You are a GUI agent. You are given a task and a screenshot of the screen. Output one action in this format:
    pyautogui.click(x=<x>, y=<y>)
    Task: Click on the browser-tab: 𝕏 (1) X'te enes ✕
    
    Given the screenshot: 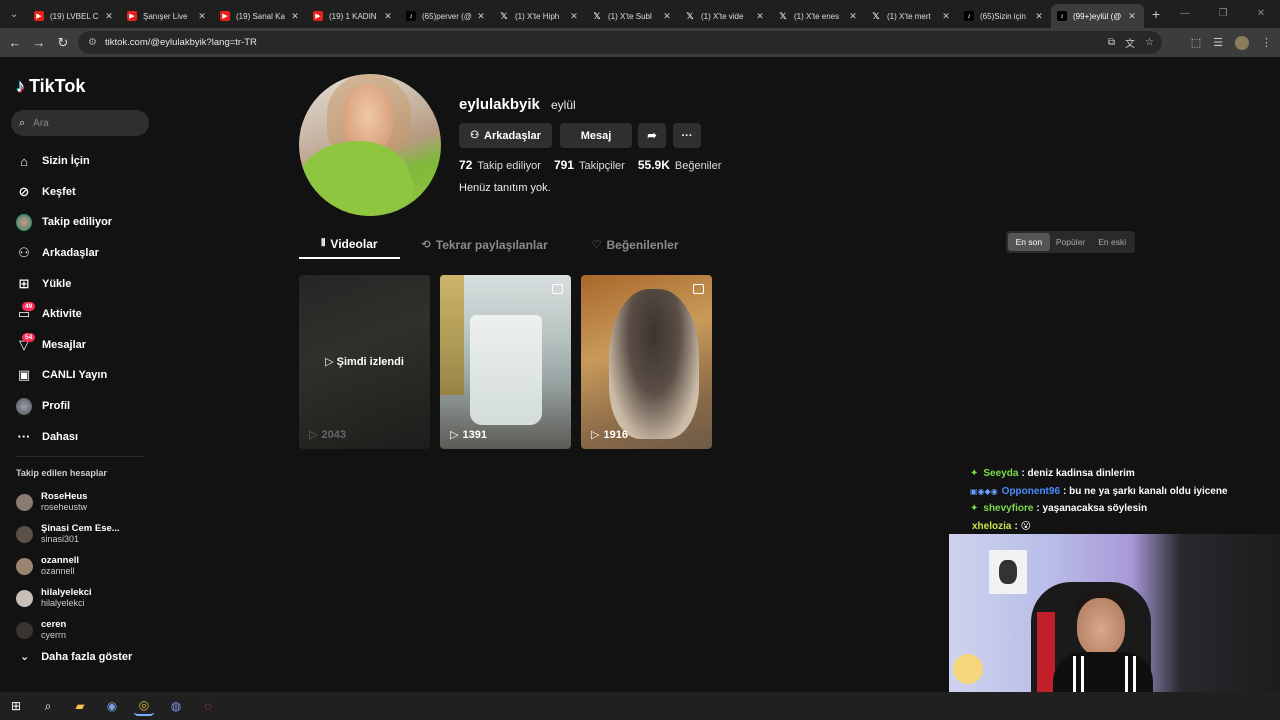 What is the action you would take?
    pyautogui.click(x=818, y=16)
    